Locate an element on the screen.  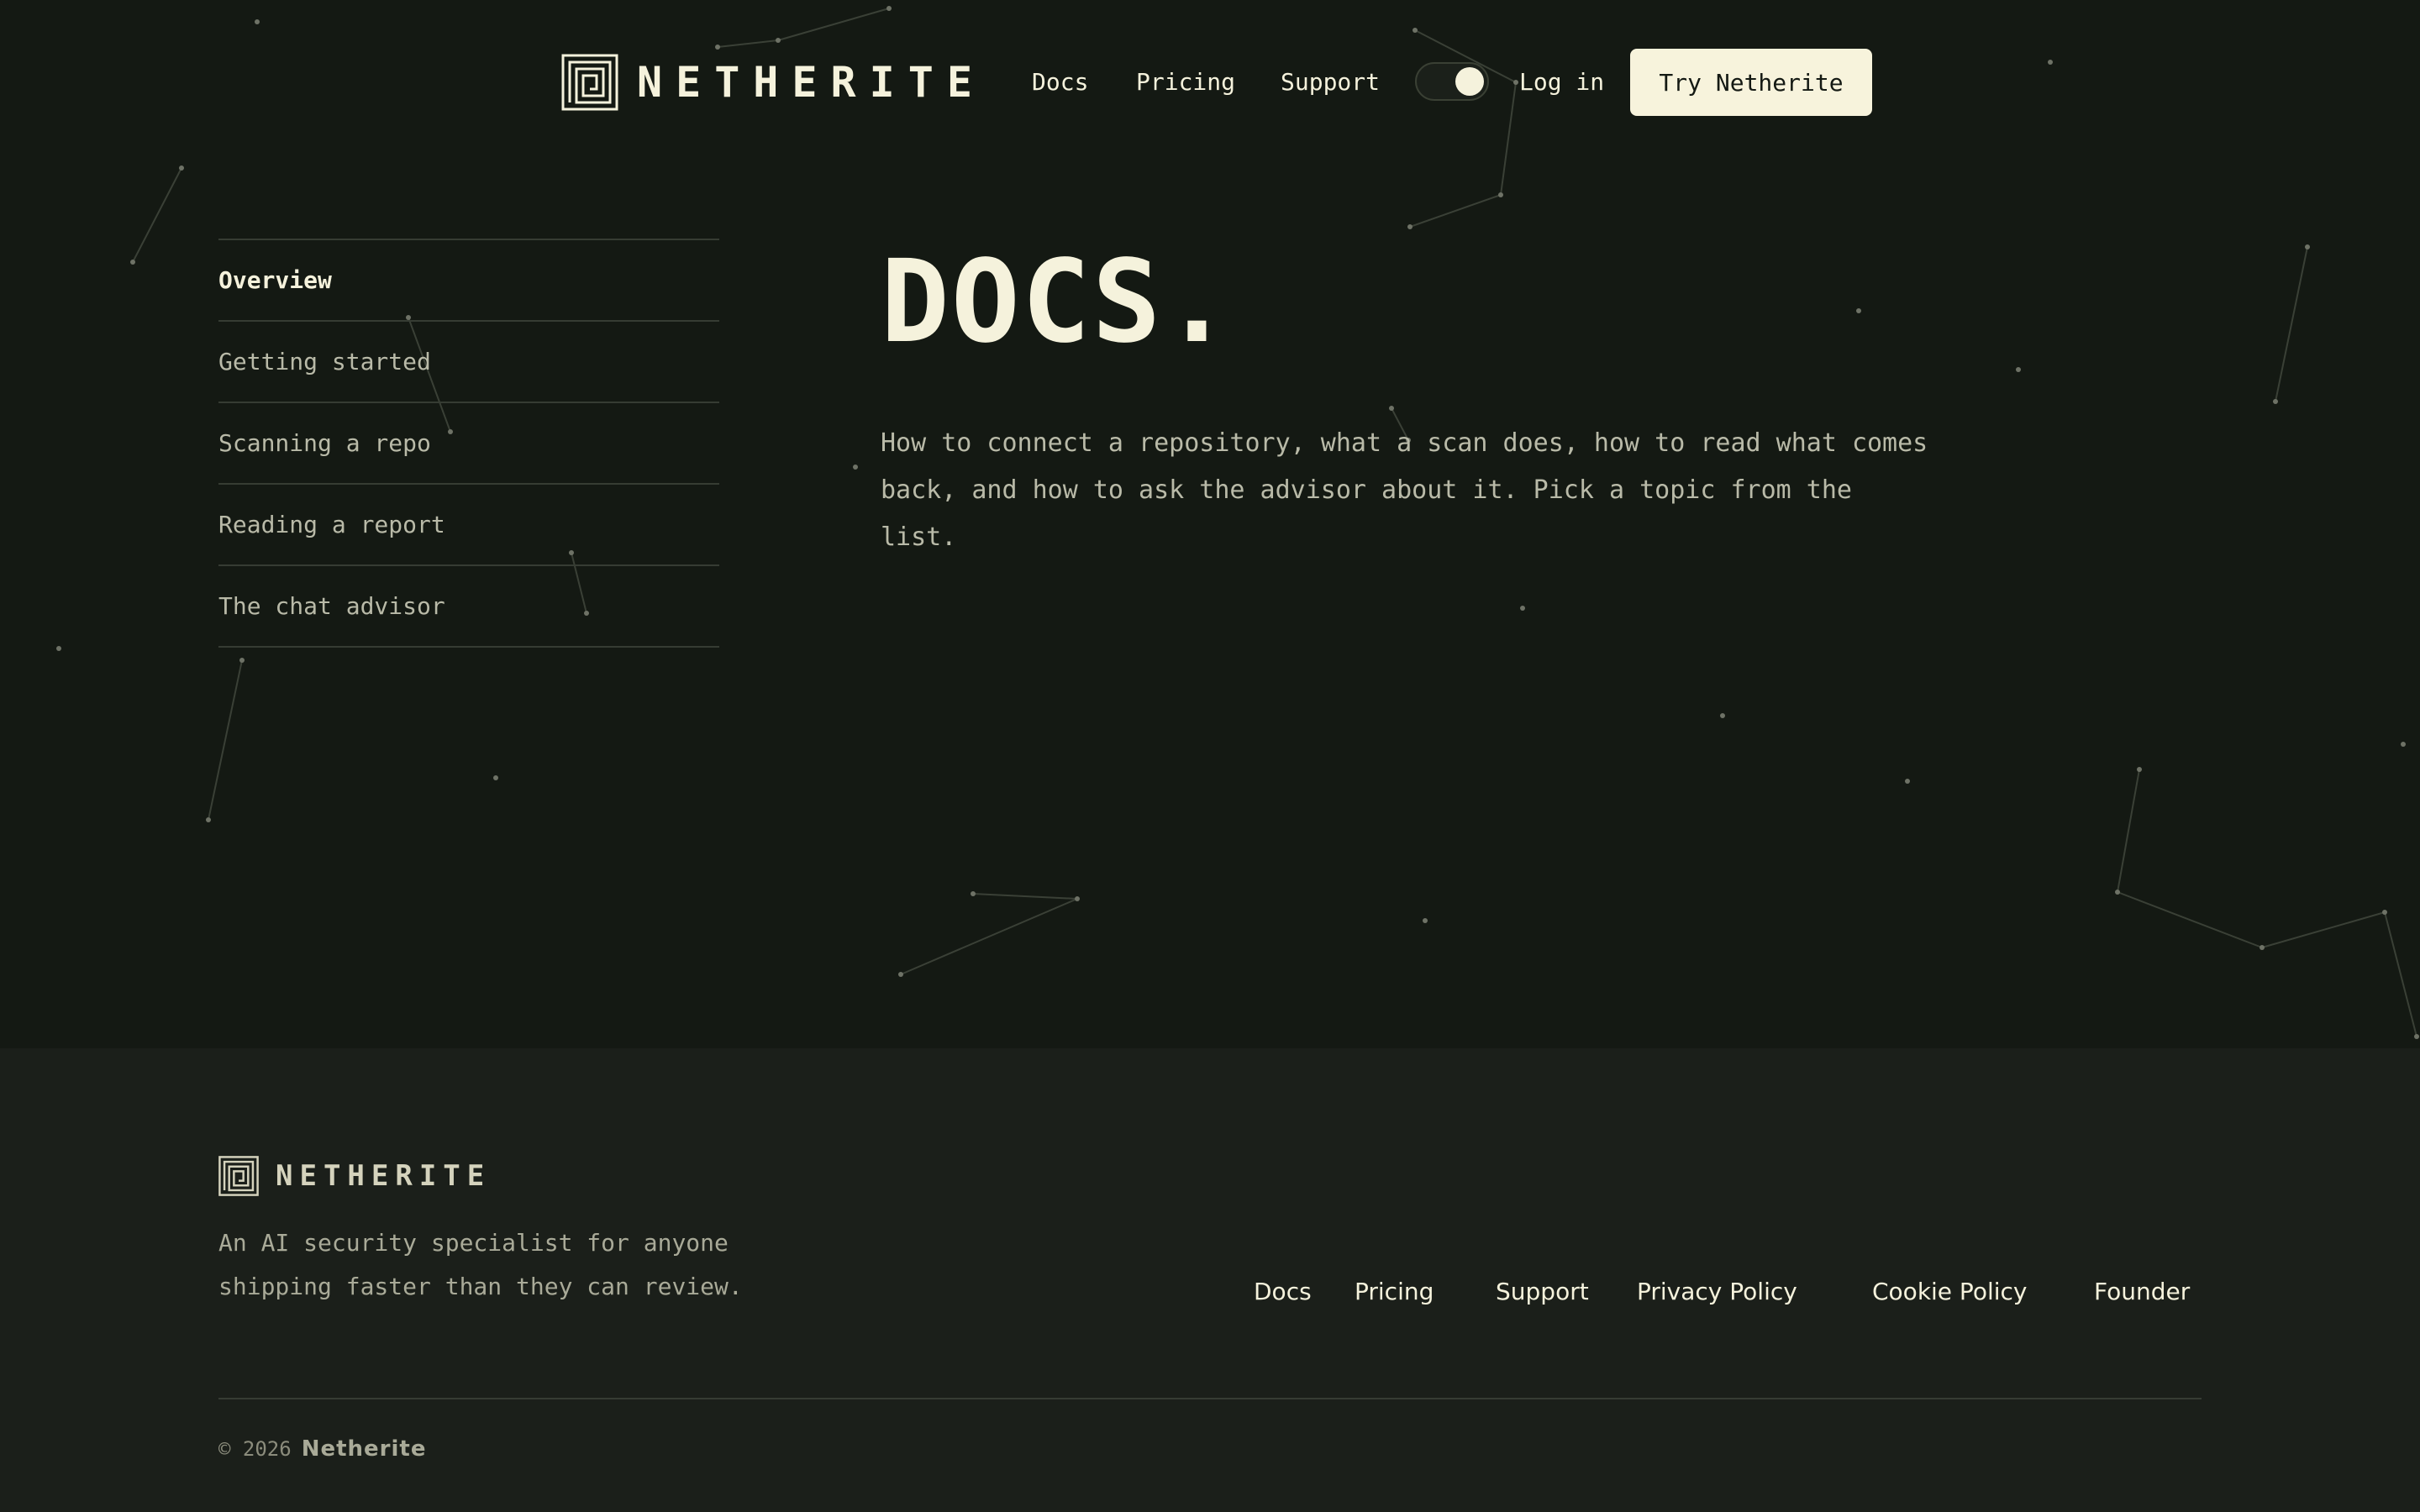
nav-pricing: Pricing is located at coordinates (1185, 82).